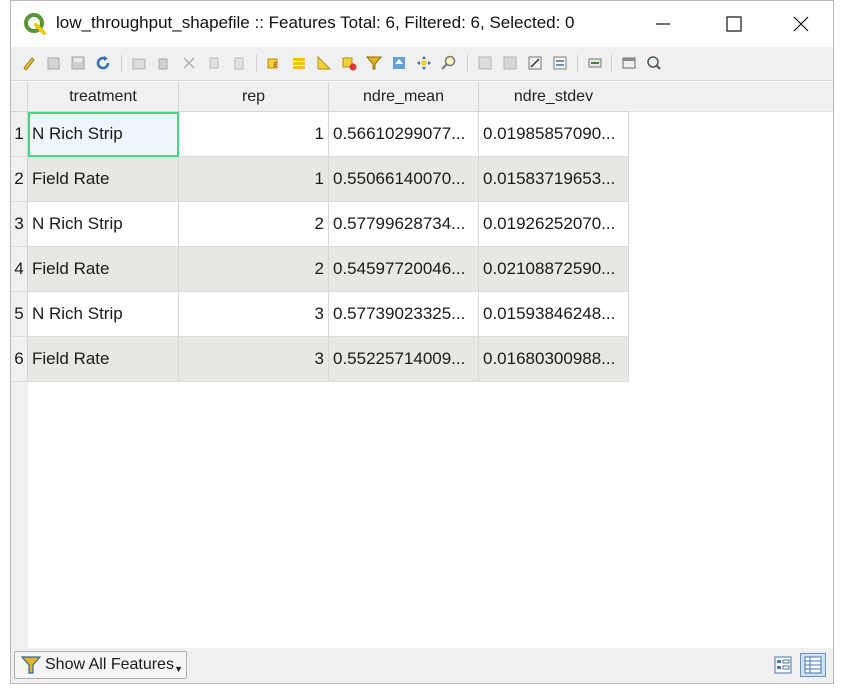 Image resolution: width=845 pixels, height=694 pixels. Describe the element at coordinates (163, 63) in the screenshot. I see `delete-selected-icon` at that location.